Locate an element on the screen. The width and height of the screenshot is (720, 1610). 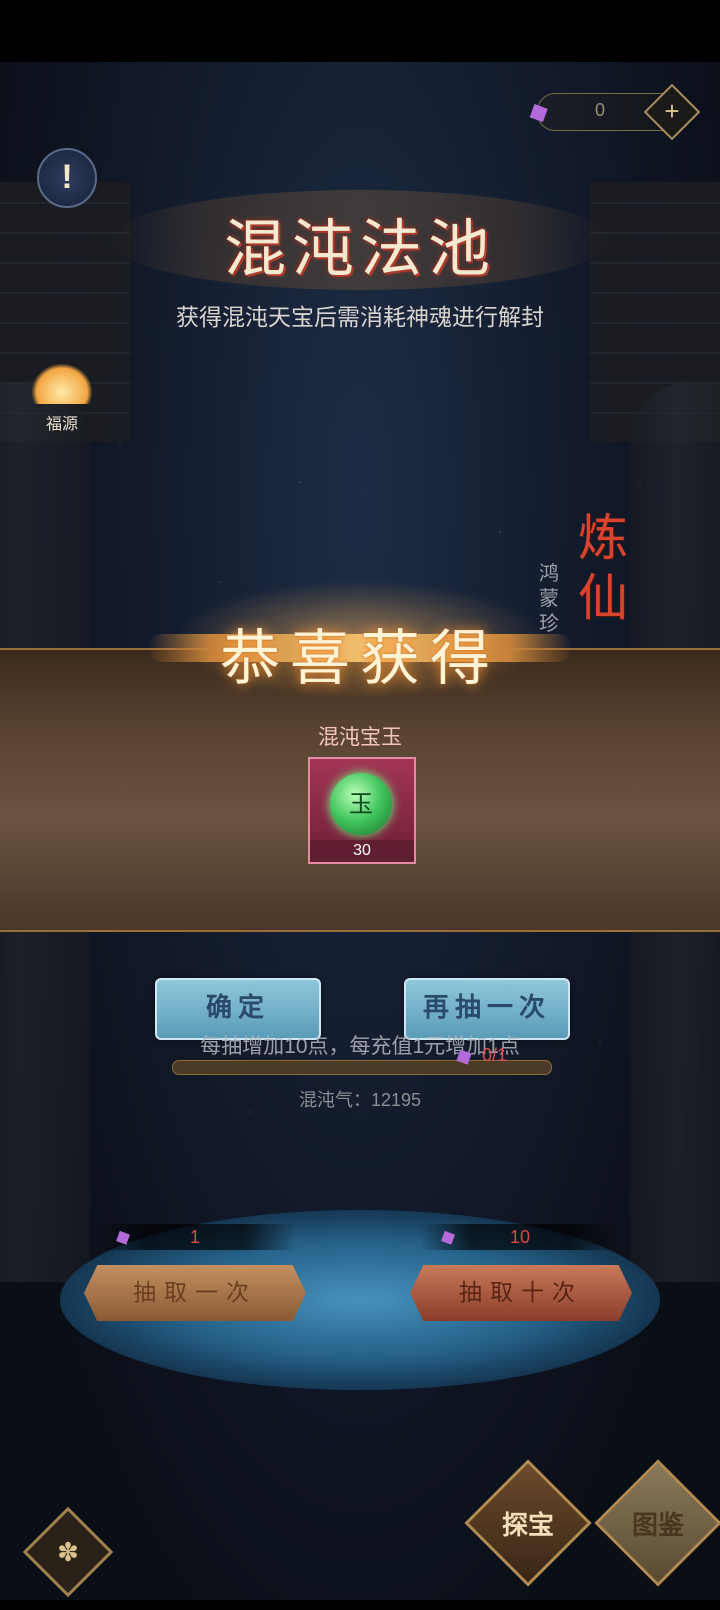
draw-ten-cost-value: 10 is located at coordinates (520, 1237).